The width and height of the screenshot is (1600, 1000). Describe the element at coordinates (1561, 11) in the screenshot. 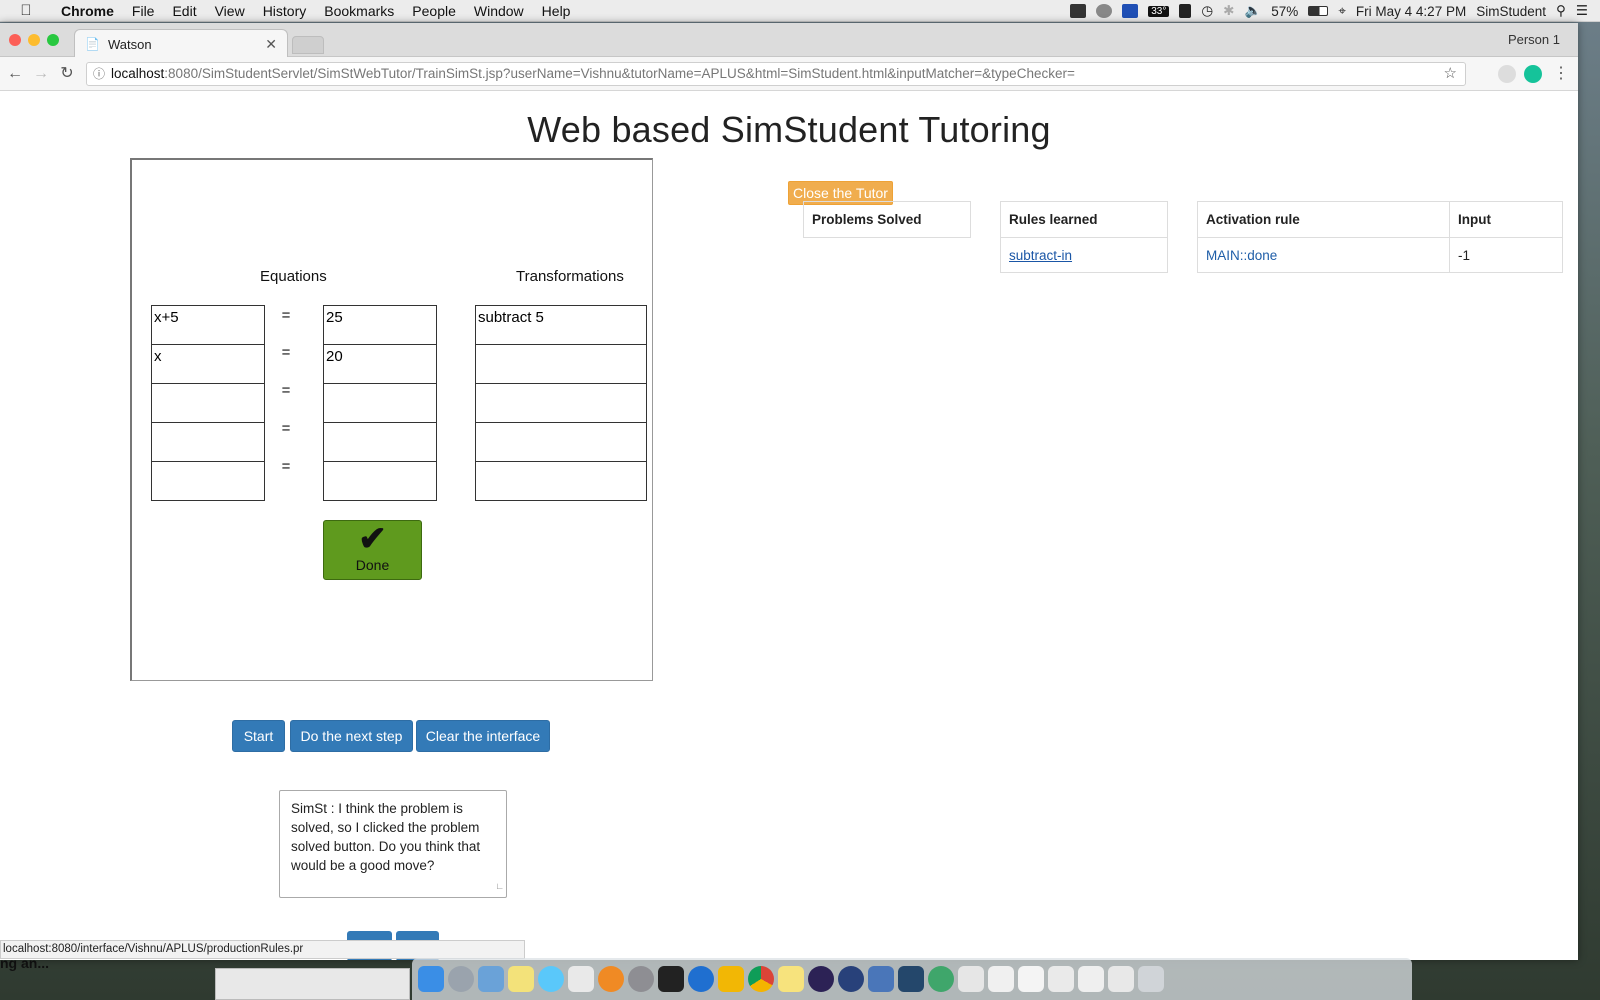

I see `spotlight-search-icon: ⚲` at that location.